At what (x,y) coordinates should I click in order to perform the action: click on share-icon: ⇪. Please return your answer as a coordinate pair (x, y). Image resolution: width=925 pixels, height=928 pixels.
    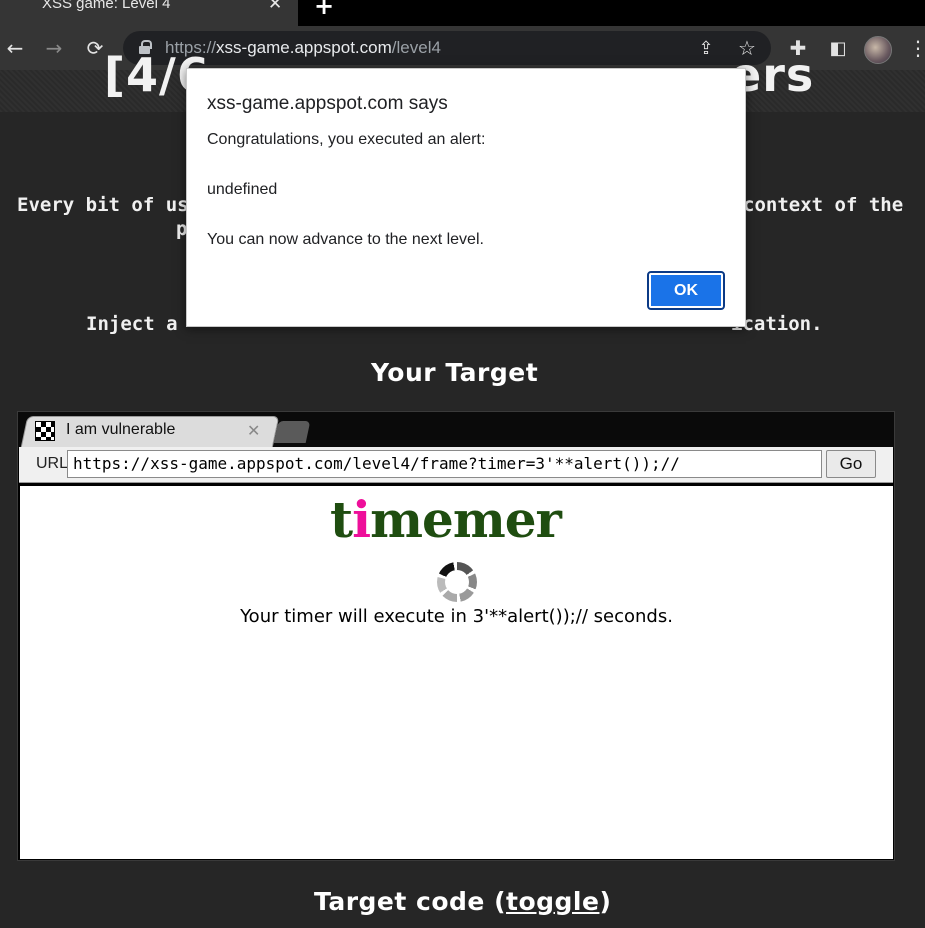
    Looking at the image, I should click on (706, 48).